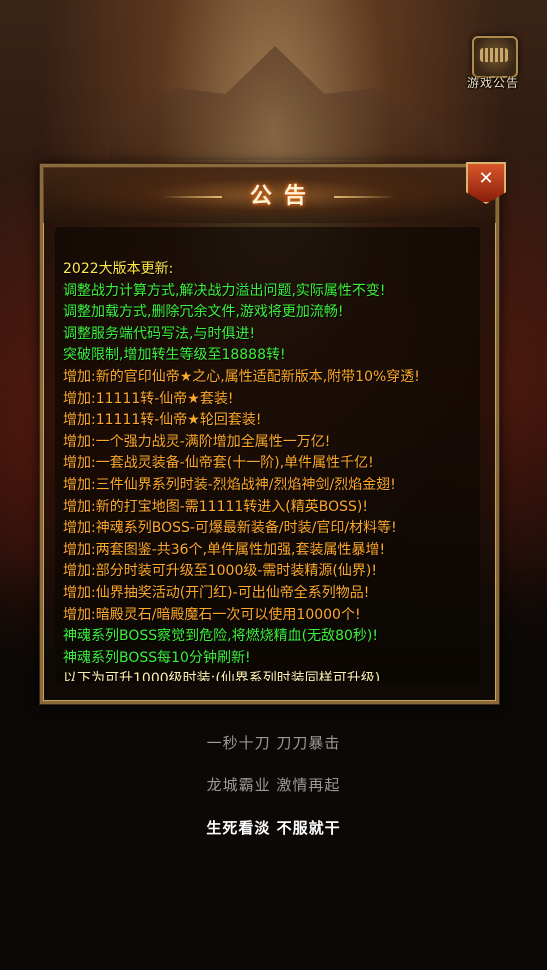  Describe the element at coordinates (492, 83) in the screenshot. I see `game-notice-caption: 游戏公告` at that location.